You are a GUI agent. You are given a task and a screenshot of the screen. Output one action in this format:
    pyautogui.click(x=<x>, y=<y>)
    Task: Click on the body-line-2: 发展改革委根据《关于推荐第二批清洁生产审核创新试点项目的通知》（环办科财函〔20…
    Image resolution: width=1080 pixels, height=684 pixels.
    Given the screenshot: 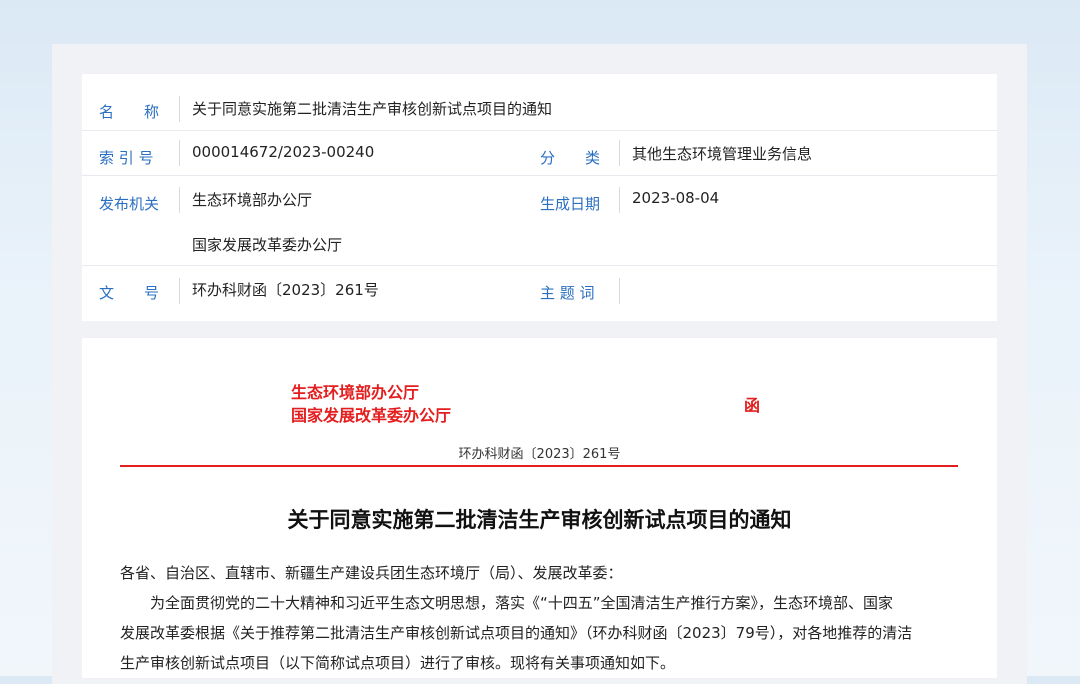 What is the action you would take?
    pyautogui.click(x=516, y=633)
    